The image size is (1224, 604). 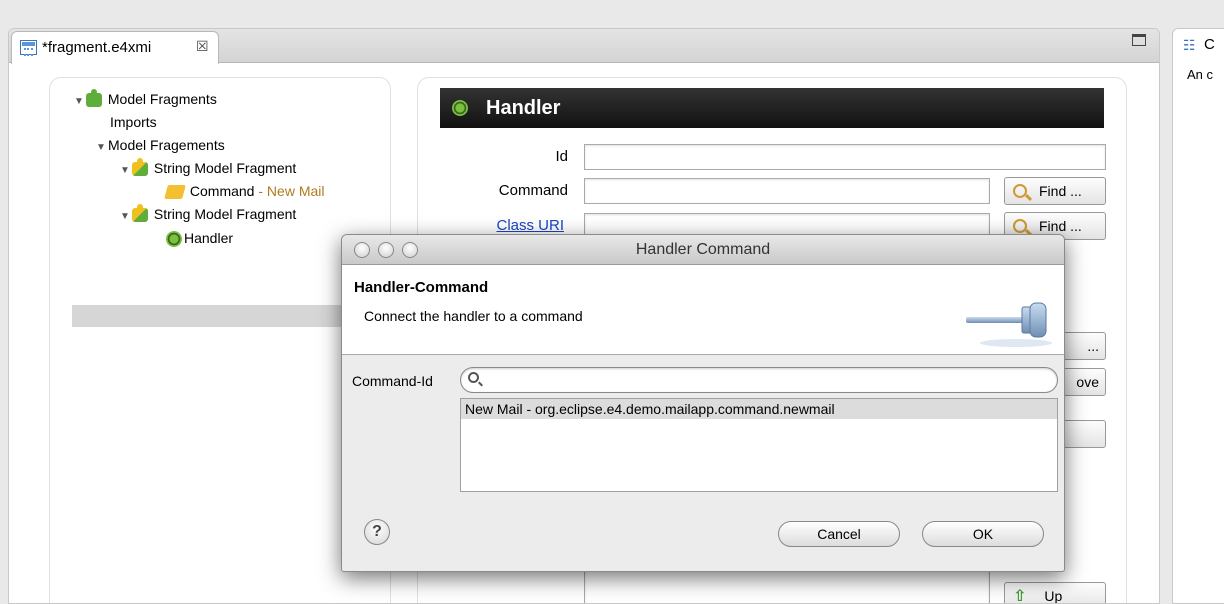 I want to click on tree-item-label: Imports, so click(x=133, y=122).